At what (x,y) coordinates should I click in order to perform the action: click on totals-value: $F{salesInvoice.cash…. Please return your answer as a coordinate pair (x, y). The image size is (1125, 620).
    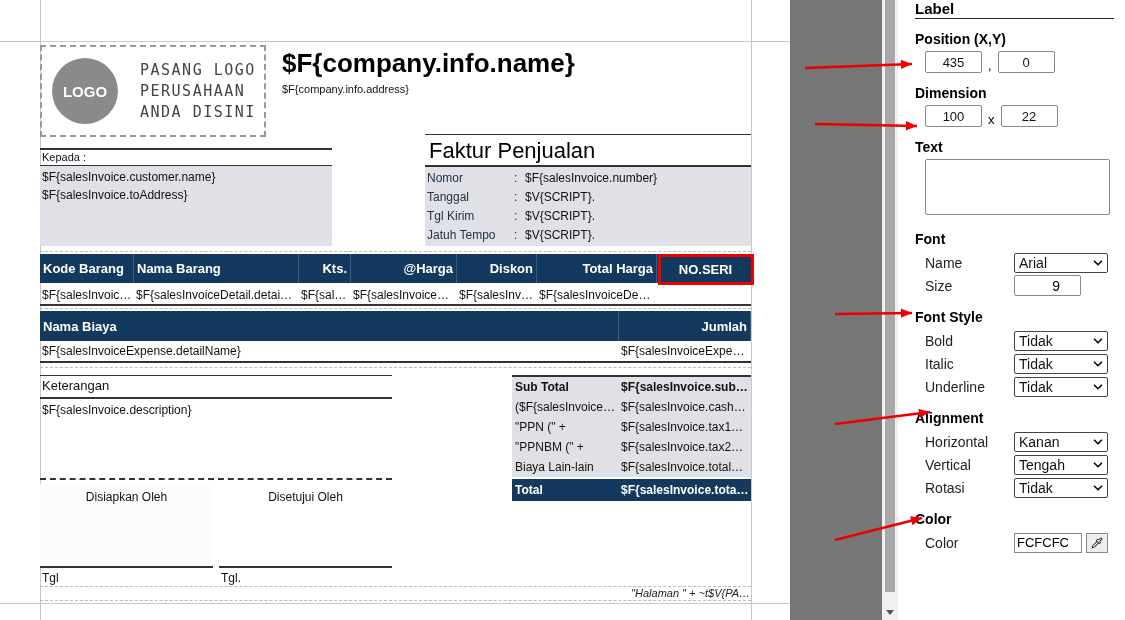
    Looking at the image, I should click on (683, 407).